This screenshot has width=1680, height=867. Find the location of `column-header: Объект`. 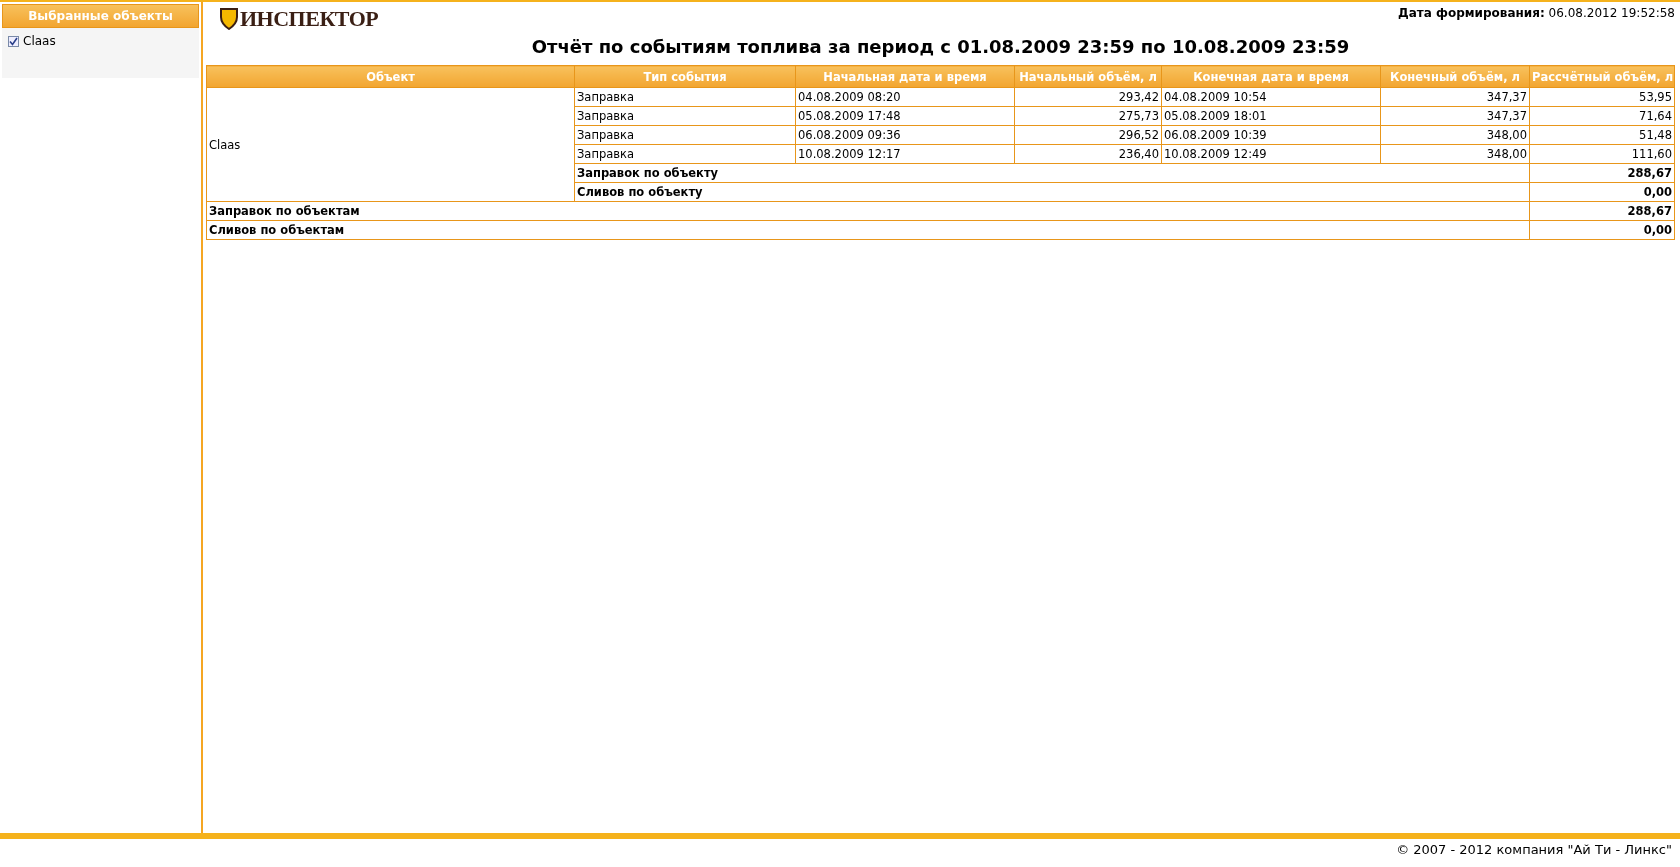

column-header: Объект is located at coordinates (390, 76).